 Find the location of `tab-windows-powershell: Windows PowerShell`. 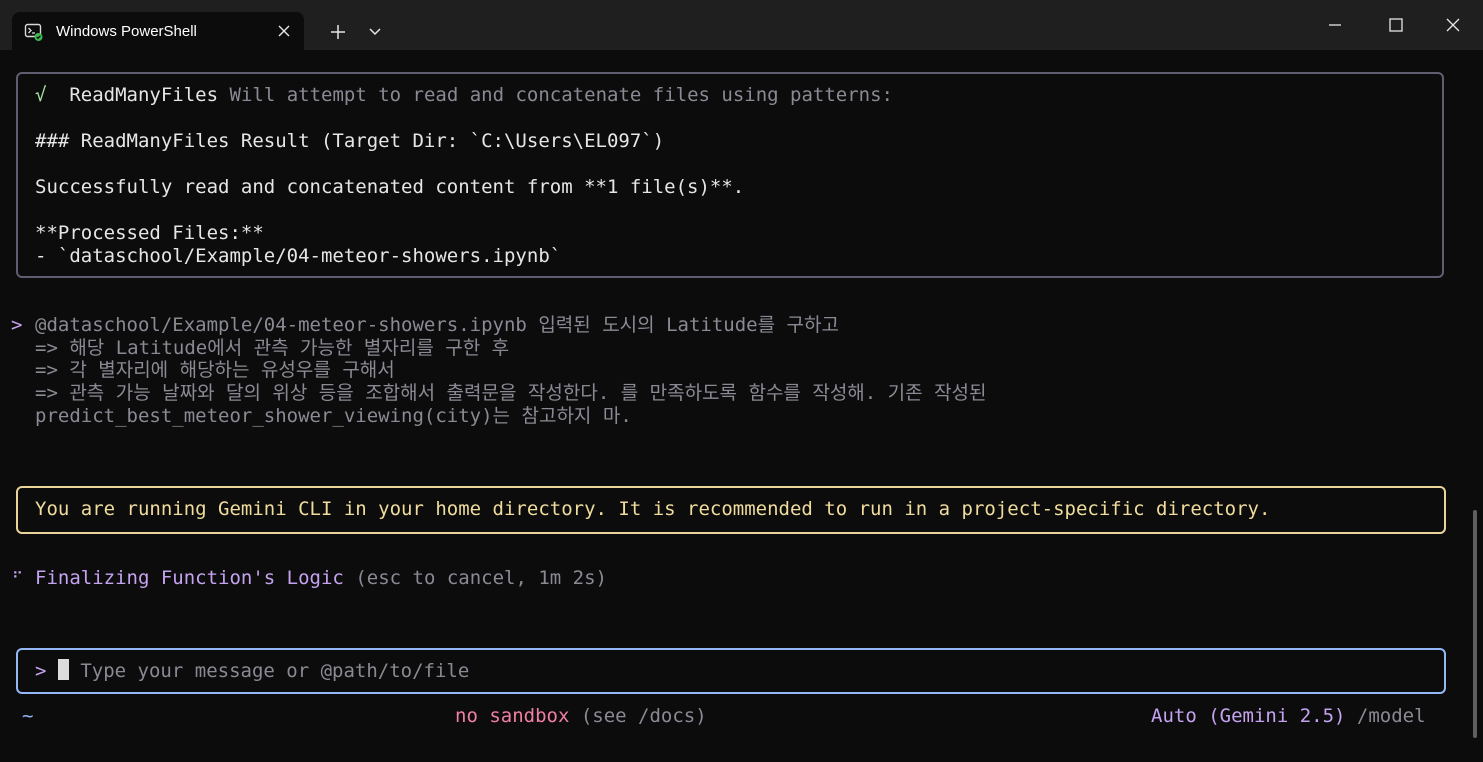

tab-windows-powershell: Windows PowerShell is located at coordinates (158, 31).